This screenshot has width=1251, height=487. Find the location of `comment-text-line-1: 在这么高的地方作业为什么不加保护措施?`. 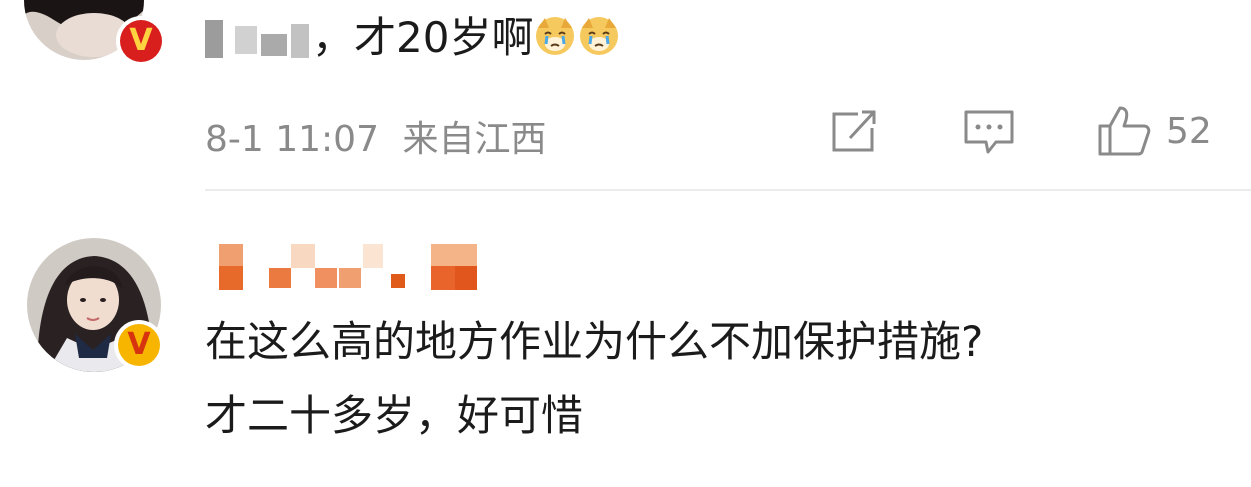

comment-text-line-1: 在这么高的地方作业为什么不加保护措施? is located at coordinates (594, 341).